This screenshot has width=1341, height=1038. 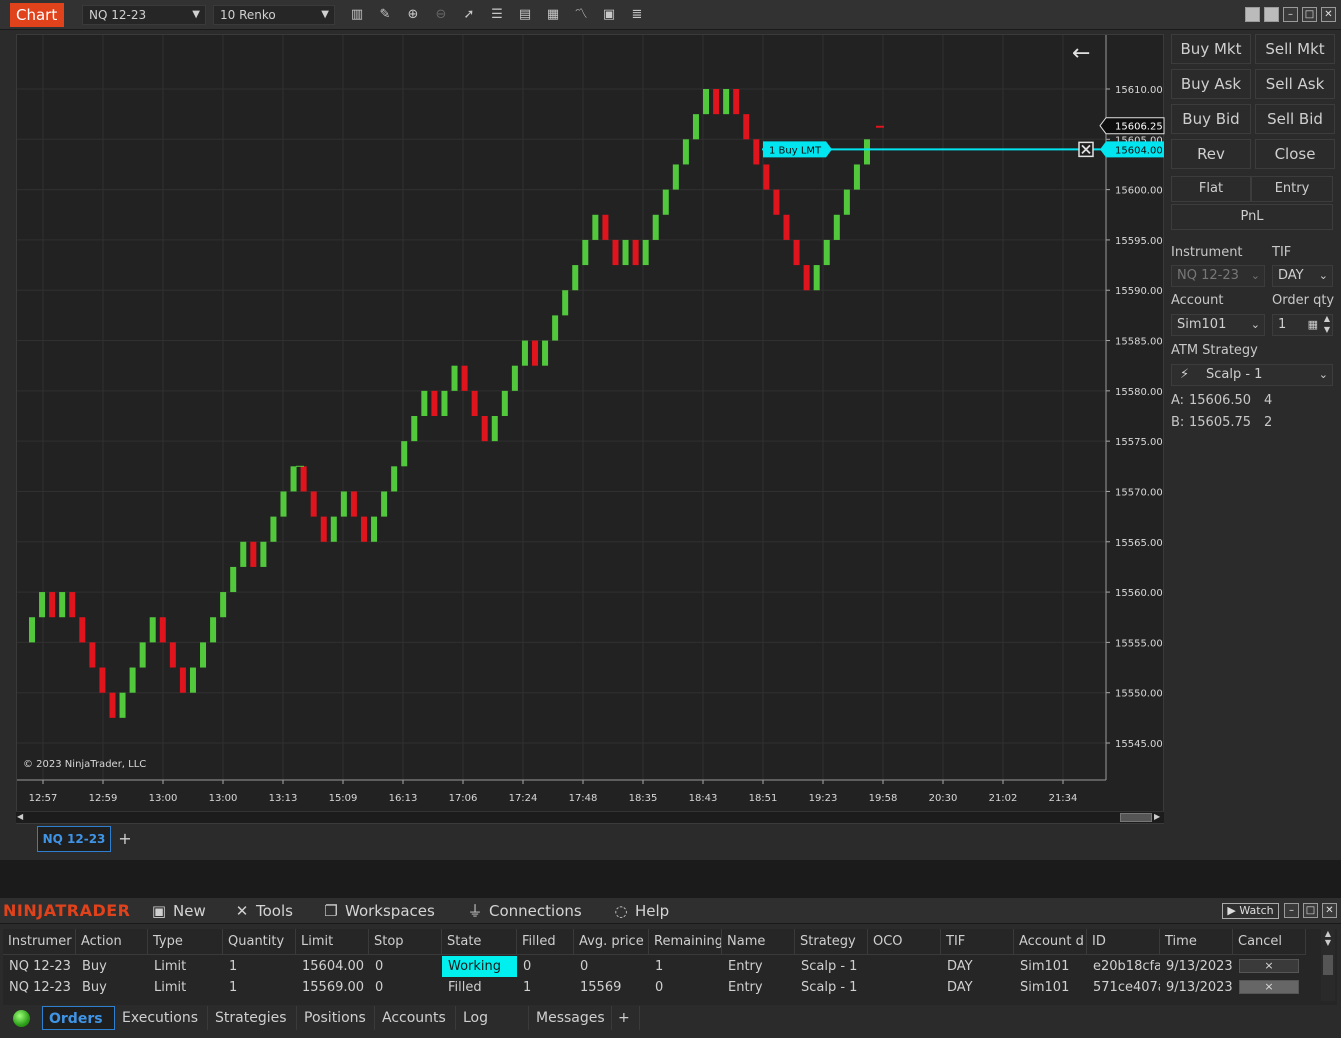 I want to click on column-header: Strategy, so click(x=831, y=942).